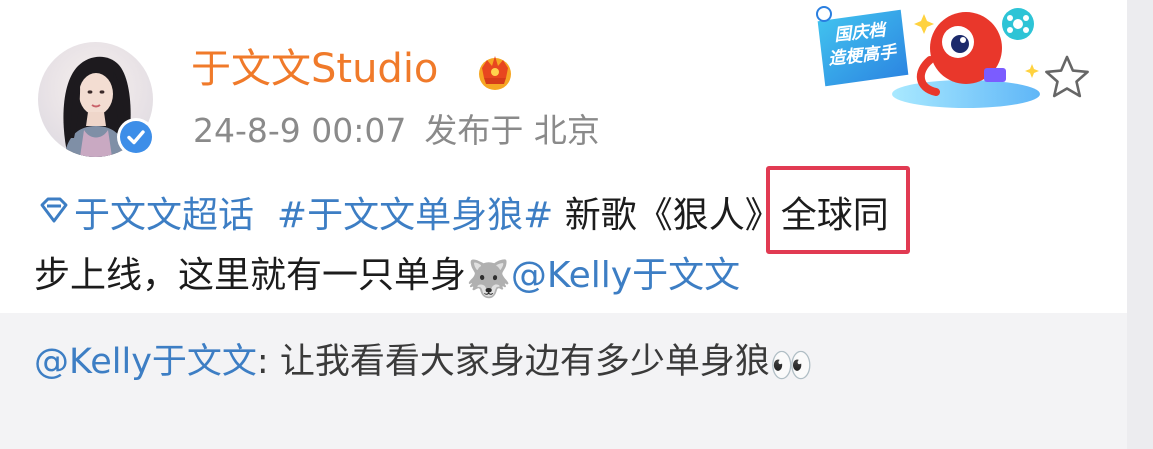 The image size is (1153, 449). I want to click on content-line-2: 步上线，这里就有一只单身🐺@Kelly于文文, so click(574, 278).